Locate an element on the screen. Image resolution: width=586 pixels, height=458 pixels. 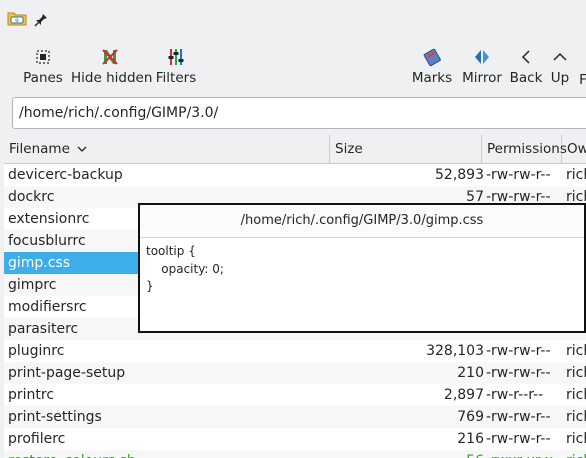
table-row: devicerc-backup 52,893 -rw-rw-r-- rich is located at coordinates (295, 175).